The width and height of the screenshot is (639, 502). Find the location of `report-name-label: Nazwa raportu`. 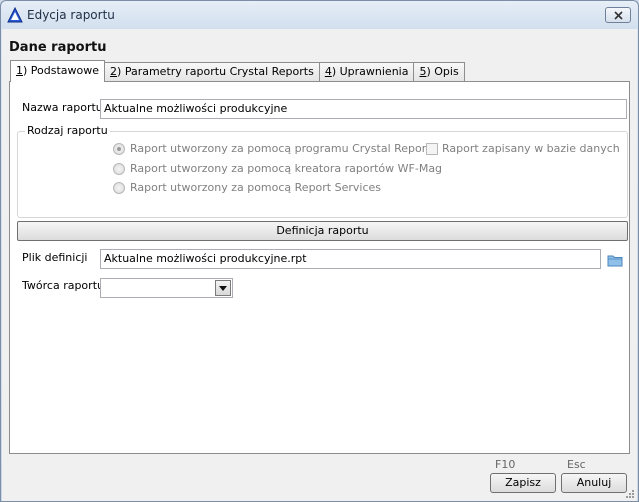

report-name-label: Nazwa raportu is located at coordinates (62, 107).